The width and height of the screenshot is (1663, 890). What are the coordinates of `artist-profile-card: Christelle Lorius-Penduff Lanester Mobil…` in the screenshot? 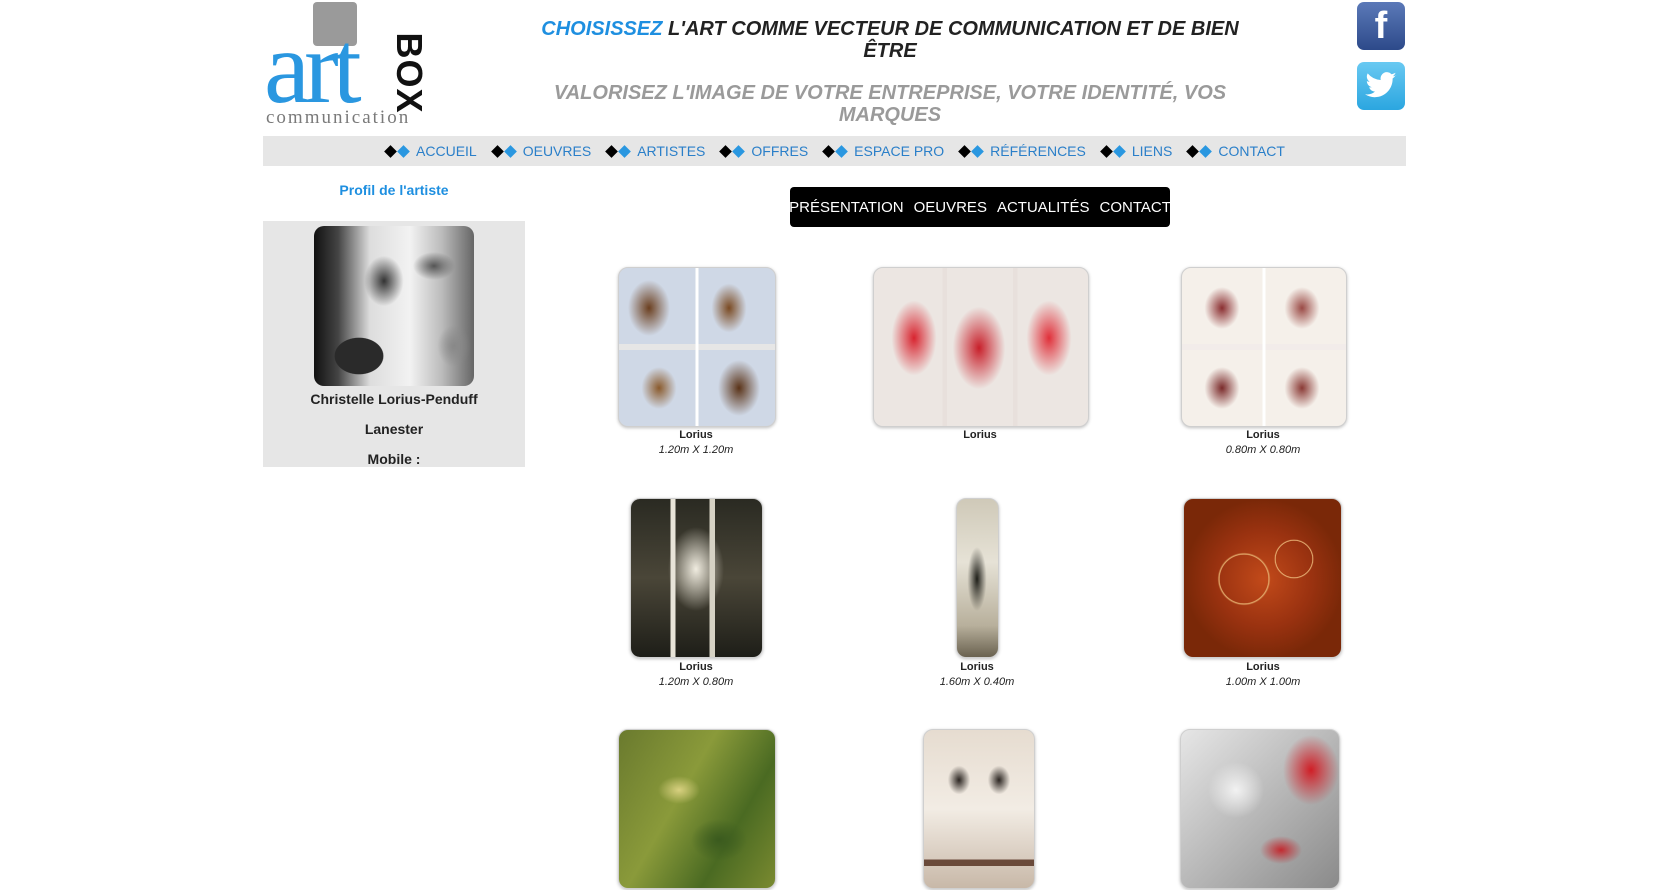 It's located at (394, 344).